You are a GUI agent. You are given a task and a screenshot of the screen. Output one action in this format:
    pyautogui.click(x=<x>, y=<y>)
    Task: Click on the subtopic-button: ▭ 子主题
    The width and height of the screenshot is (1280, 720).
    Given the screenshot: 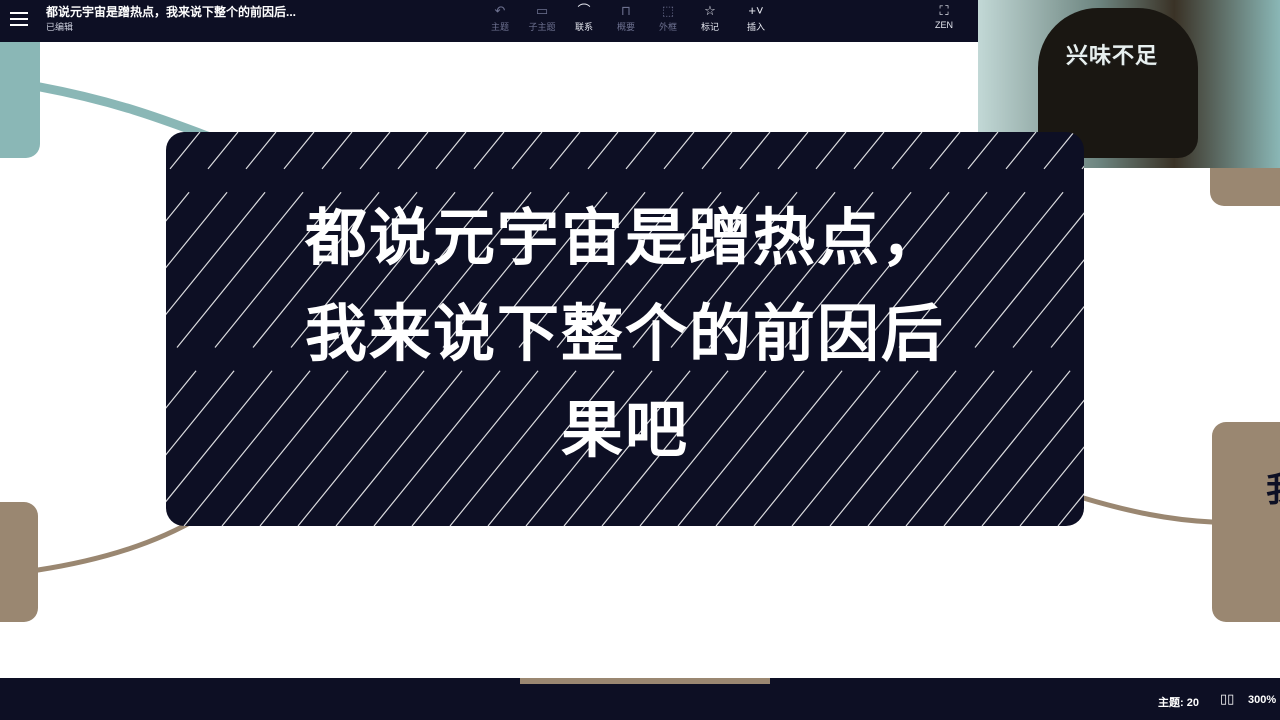 What is the action you would take?
    pyautogui.click(x=542, y=17)
    